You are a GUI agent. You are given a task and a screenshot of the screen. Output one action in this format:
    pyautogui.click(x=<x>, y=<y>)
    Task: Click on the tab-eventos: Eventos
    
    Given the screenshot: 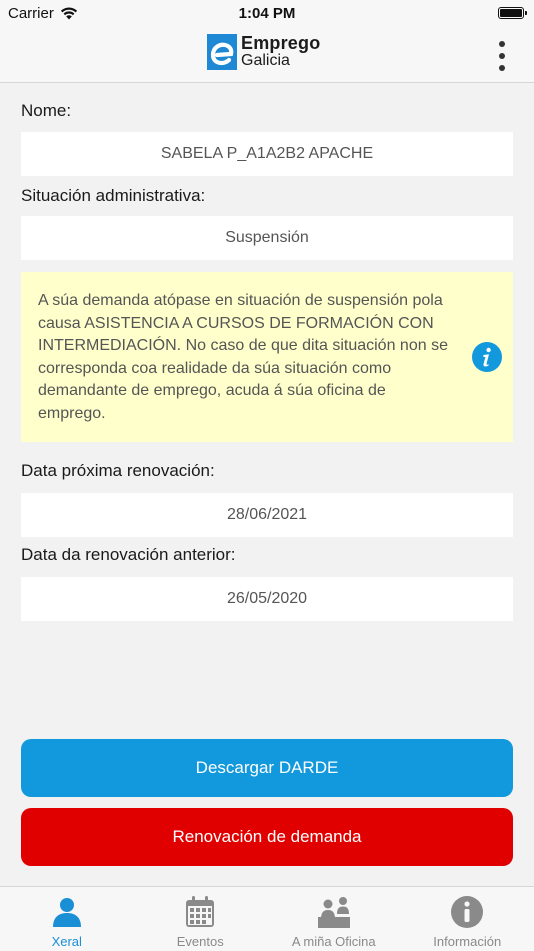 What is the action you would take?
    pyautogui.click(x=201, y=919)
    